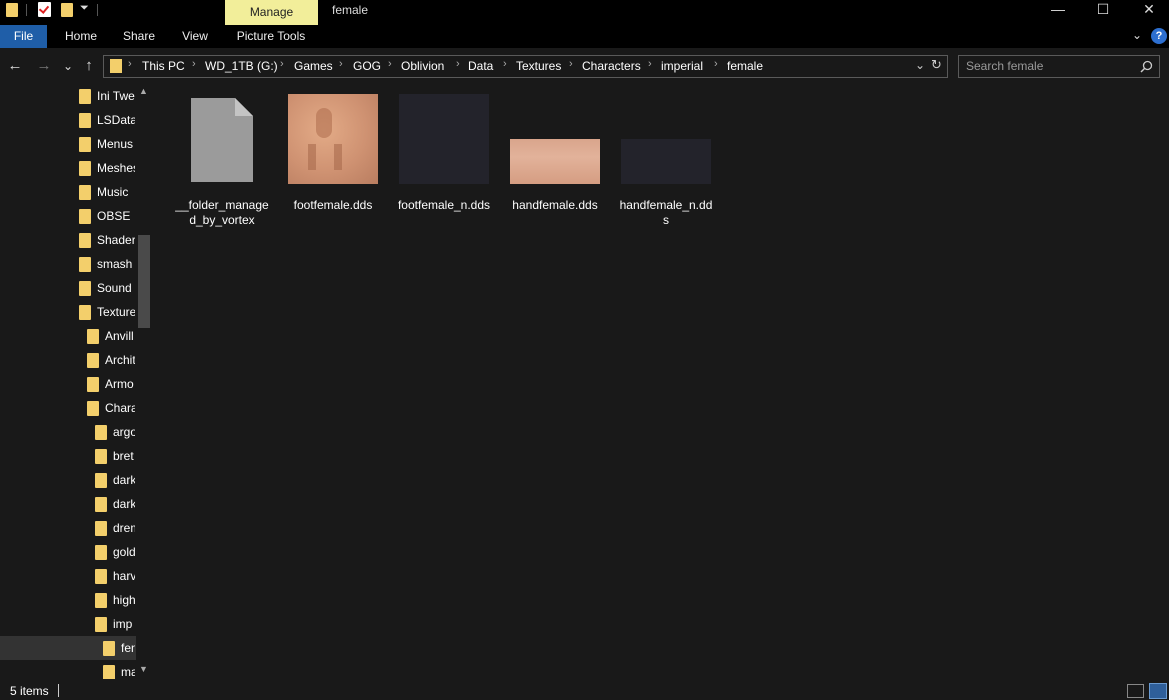  What do you see at coordinates (89, 66) in the screenshot?
I see `up-button: ↑` at bounding box center [89, 66].